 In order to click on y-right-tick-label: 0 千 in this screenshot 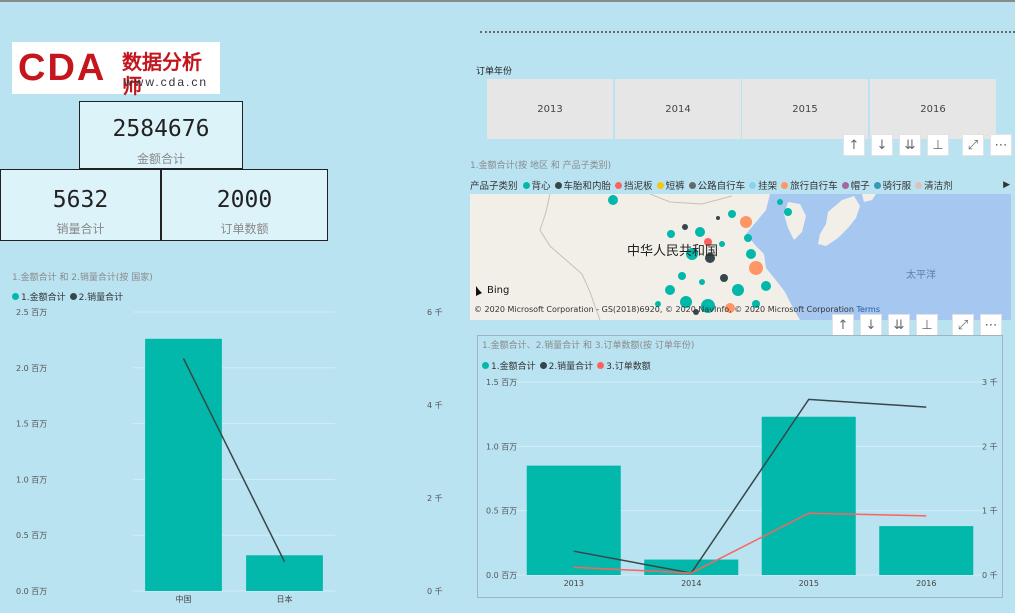, I will do `click(990, 575)`.